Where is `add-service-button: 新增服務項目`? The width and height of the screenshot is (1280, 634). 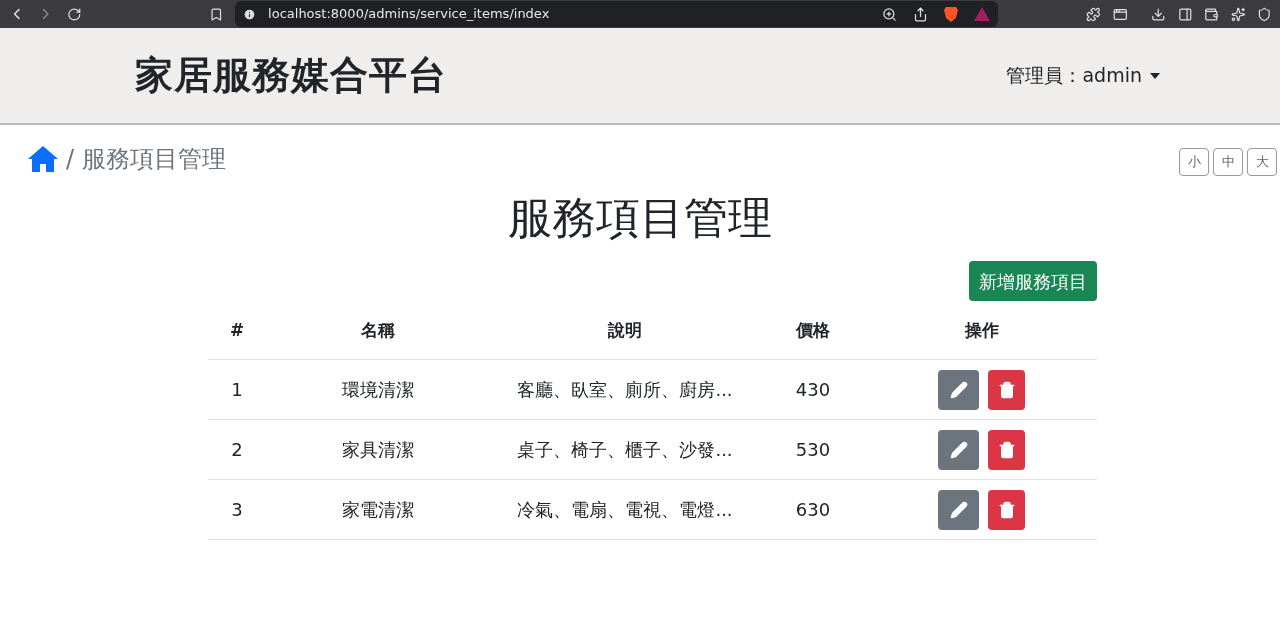 add-service-button: 新增服務項目 is located at coordinates (1033, 281).